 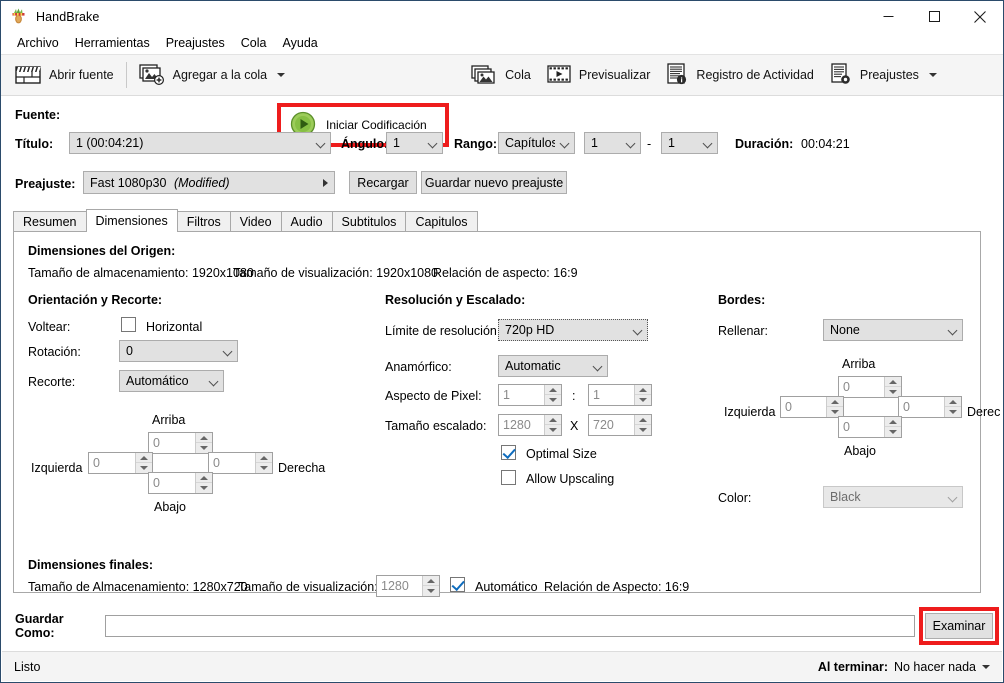 What do you see at coordinates (441, 221) in the screenshot?
I see `tab-capitulos: Capitulos` at bounding box center [441, 221].